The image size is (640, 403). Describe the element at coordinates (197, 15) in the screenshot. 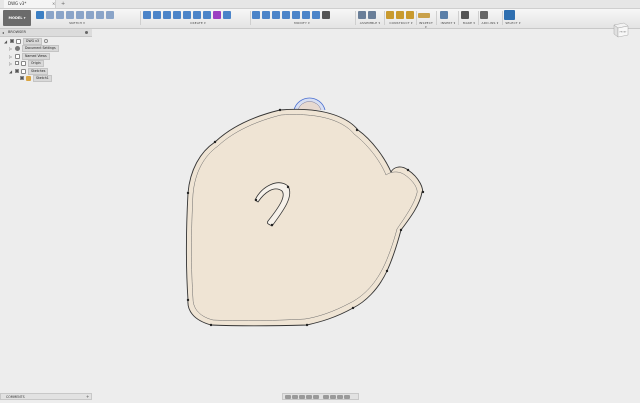

I see `hole-icon` at that location.